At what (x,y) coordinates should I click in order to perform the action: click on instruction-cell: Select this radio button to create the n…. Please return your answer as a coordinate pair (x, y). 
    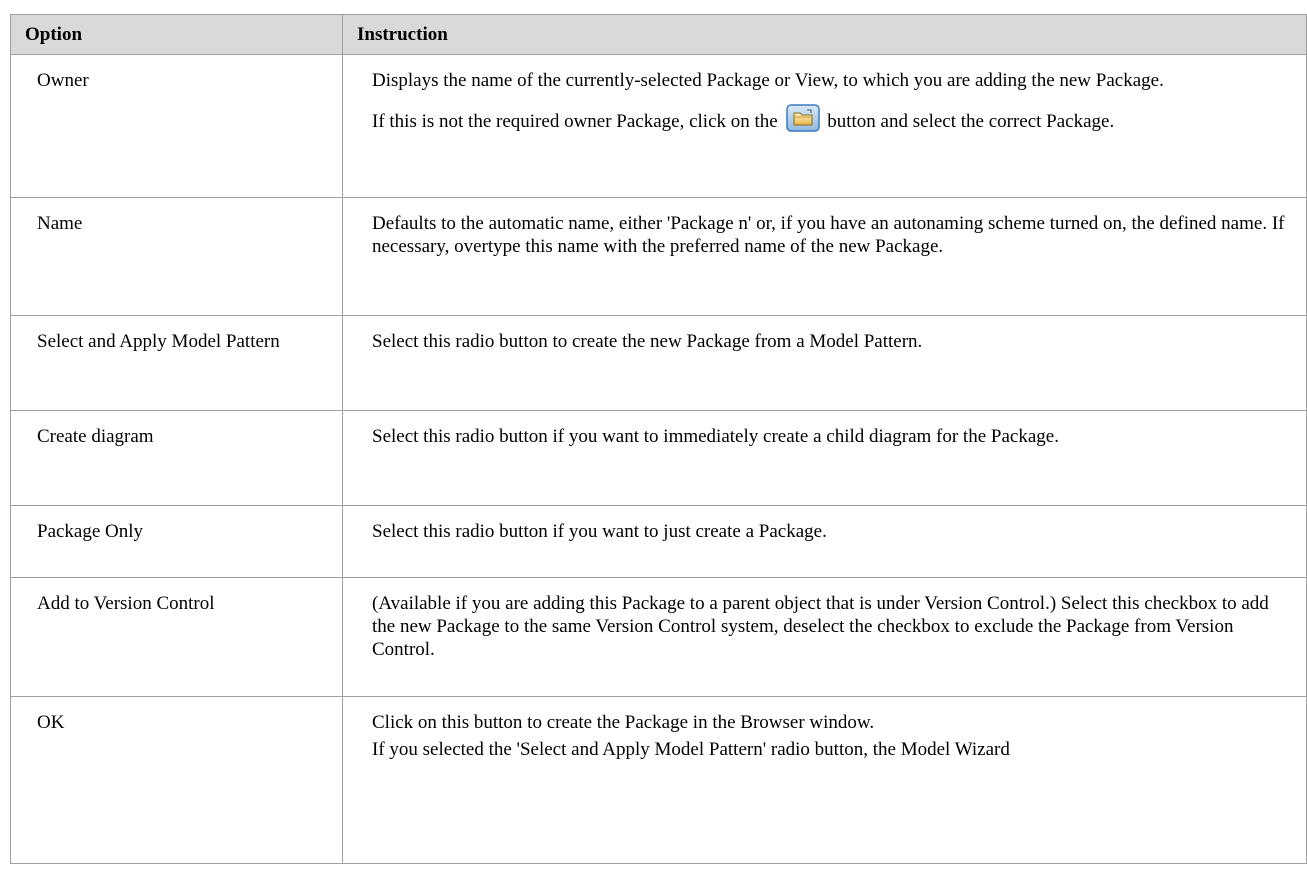
    Looking at the image, I should click on (824, 363).